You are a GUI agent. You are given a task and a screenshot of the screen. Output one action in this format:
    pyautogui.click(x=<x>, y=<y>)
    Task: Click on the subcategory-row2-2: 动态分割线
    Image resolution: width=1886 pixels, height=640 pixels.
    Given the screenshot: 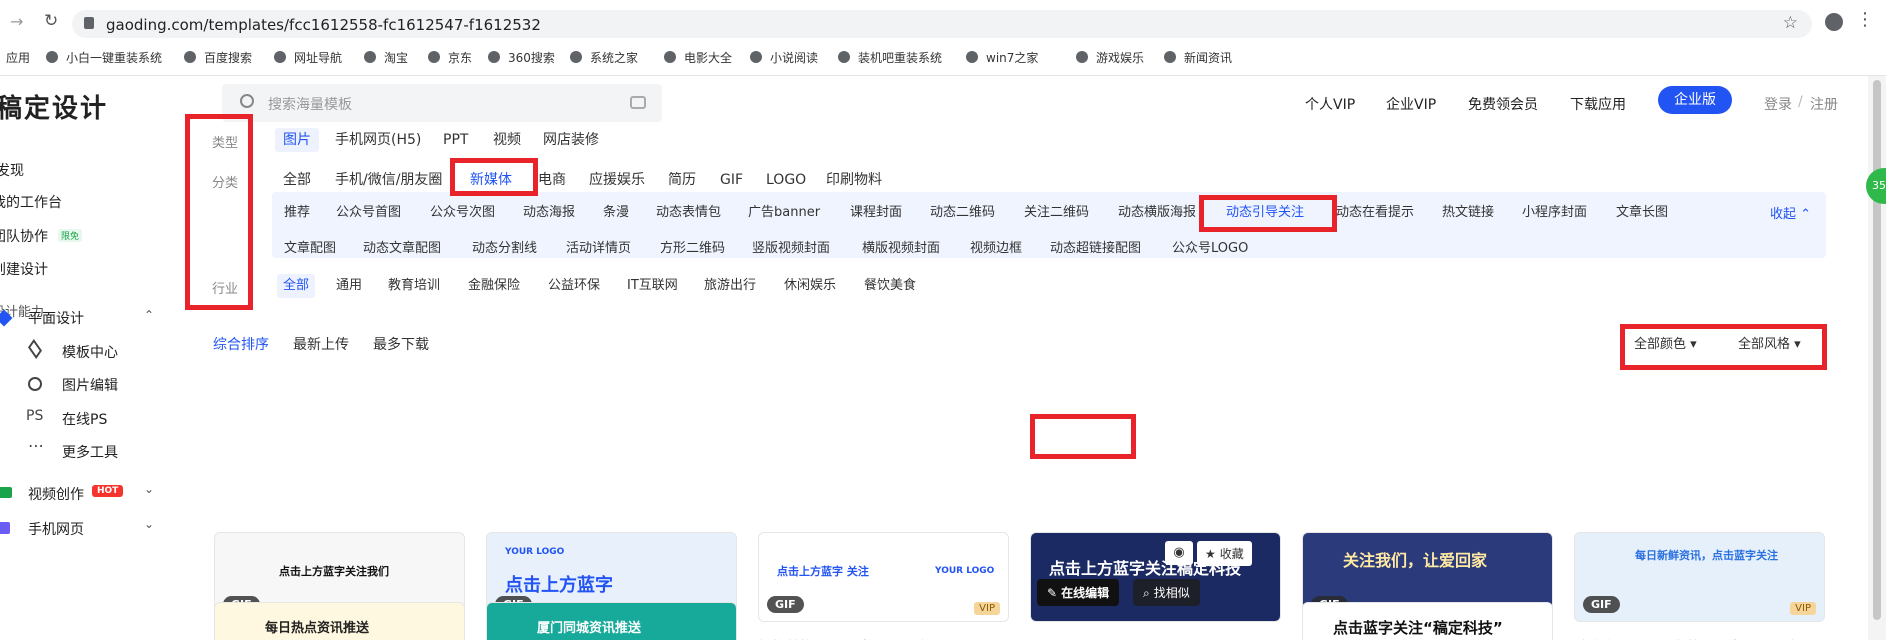 What is the action you would take?
    pyautogui.click(x=504, y=249)
    